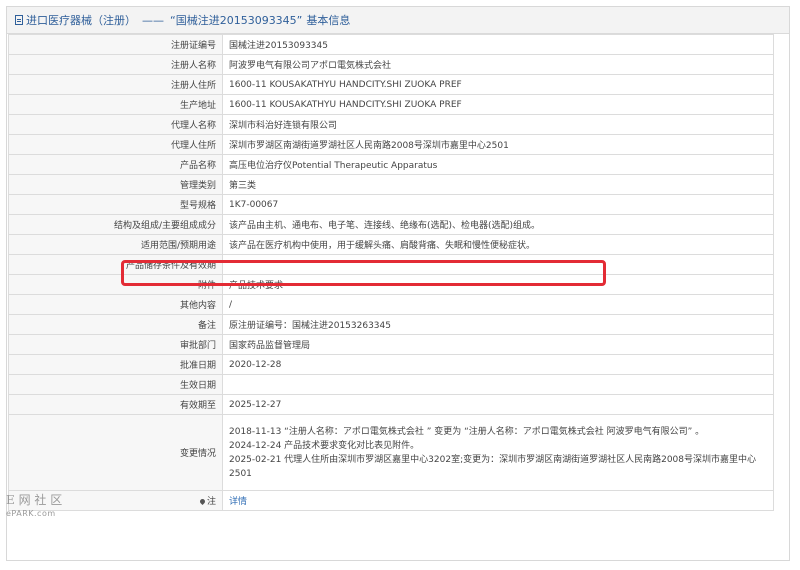 This screenshot has height=570, width=800. What do you see at coordinates (115, 284) in the screenshot?
I see `field-label: 附件` at bounding box center [115, 284].